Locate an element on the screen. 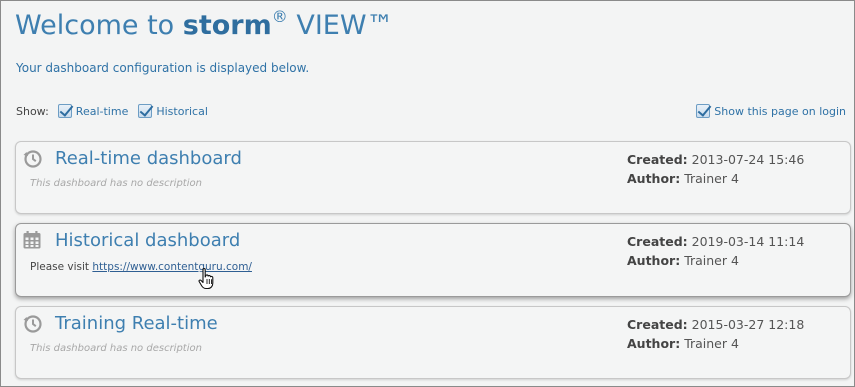 The height and width of the screenshot is (387, 855). filter-row: Show: Real-time Historical is located at coordinates (117, 111).